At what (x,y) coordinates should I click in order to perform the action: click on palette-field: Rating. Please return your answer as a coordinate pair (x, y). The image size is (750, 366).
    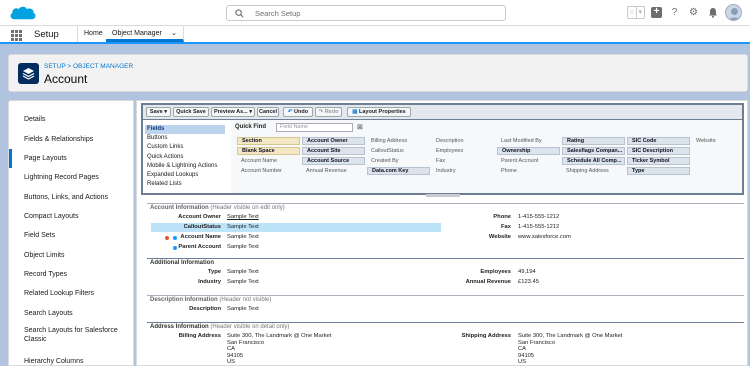
    Looking at the image, I should click on (593, 141).